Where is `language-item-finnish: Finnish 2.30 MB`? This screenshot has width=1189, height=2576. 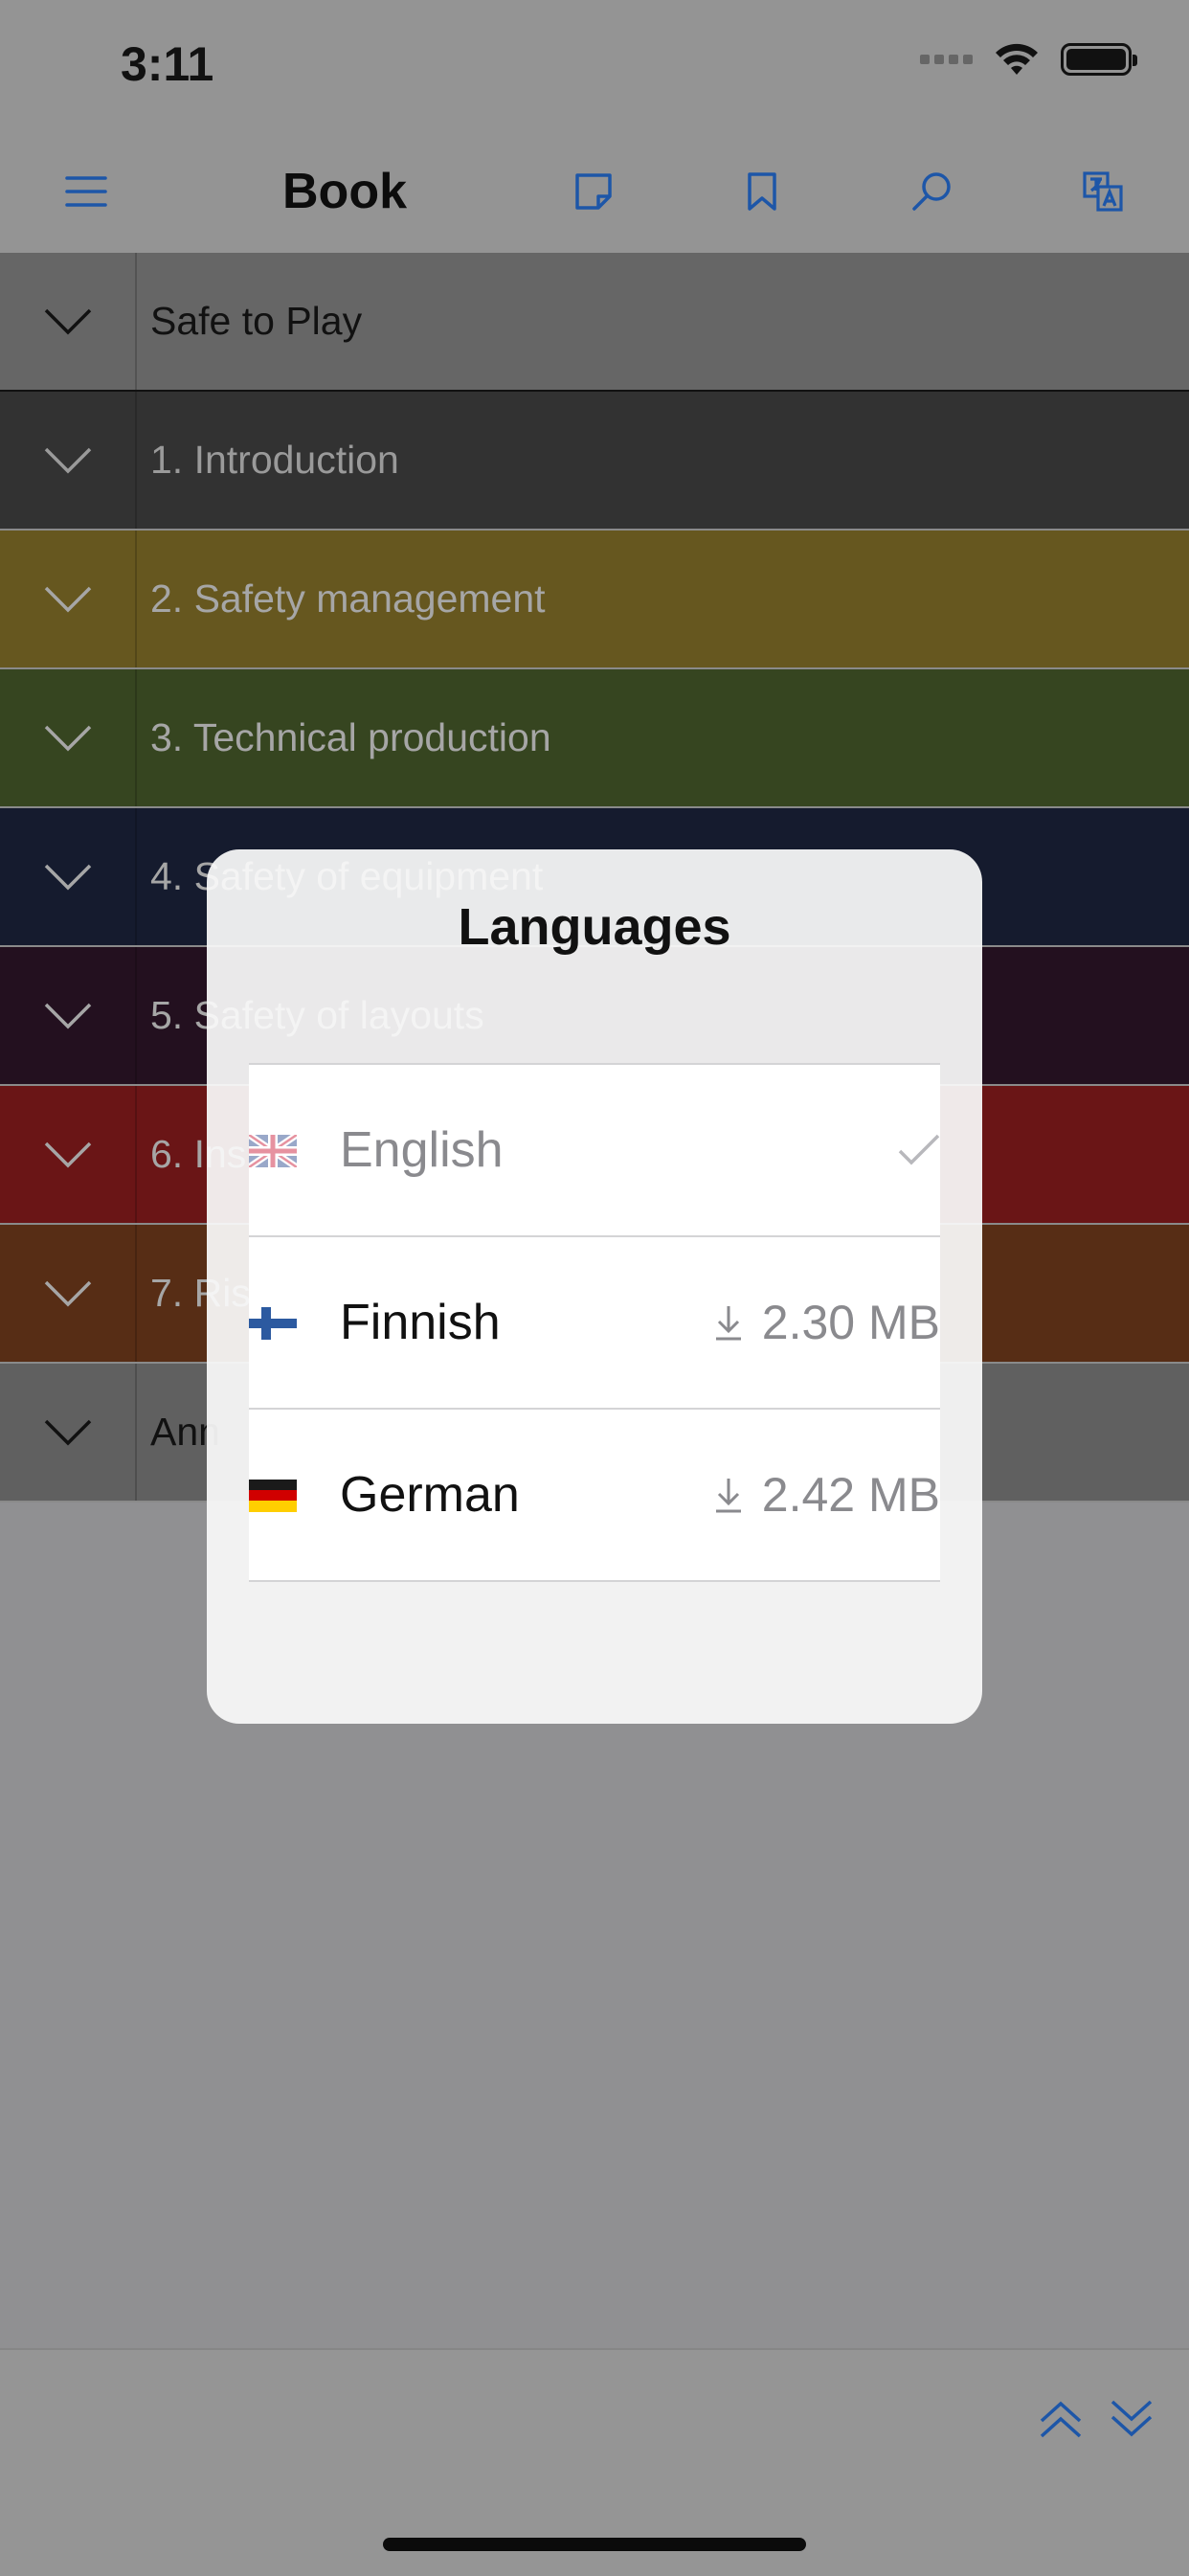
language-item-finnish: Finnish 2.30 MB is located at coordinates (594, 1323).